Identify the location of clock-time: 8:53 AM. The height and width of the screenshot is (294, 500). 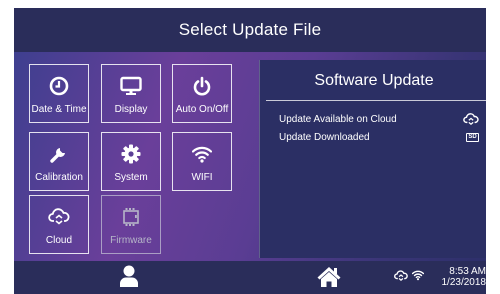
(467, 271).